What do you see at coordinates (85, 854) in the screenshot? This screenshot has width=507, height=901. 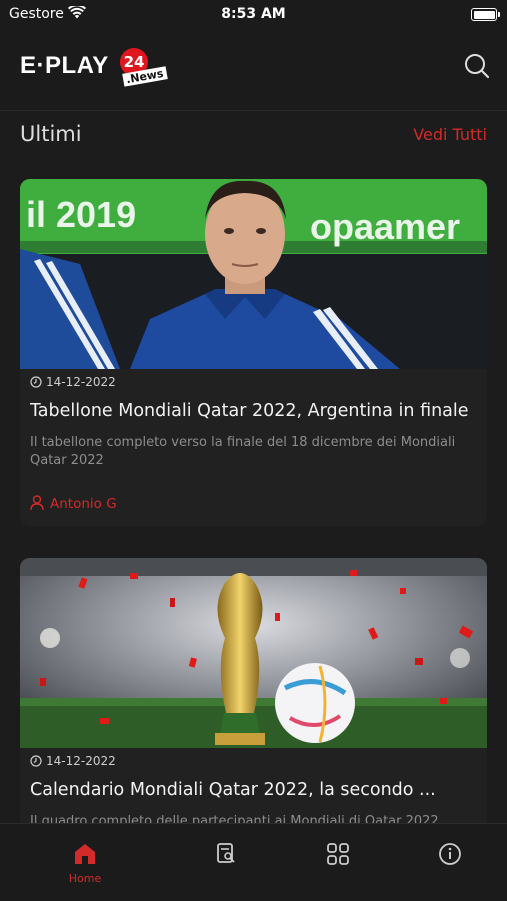 I see `home-icon` at bounding box center [85, 854].